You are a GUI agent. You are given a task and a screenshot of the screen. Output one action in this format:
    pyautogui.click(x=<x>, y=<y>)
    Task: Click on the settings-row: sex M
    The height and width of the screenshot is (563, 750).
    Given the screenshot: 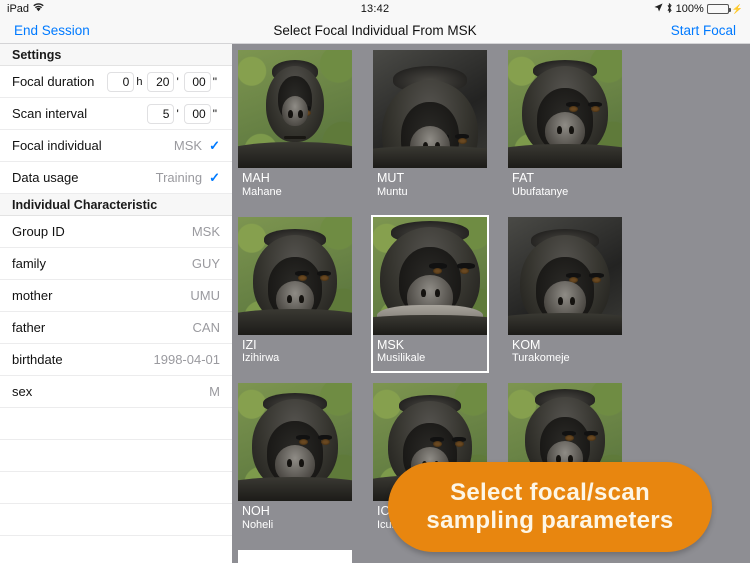 What is the action you would take?
    pyautogui.click(x=116, y=392)
    